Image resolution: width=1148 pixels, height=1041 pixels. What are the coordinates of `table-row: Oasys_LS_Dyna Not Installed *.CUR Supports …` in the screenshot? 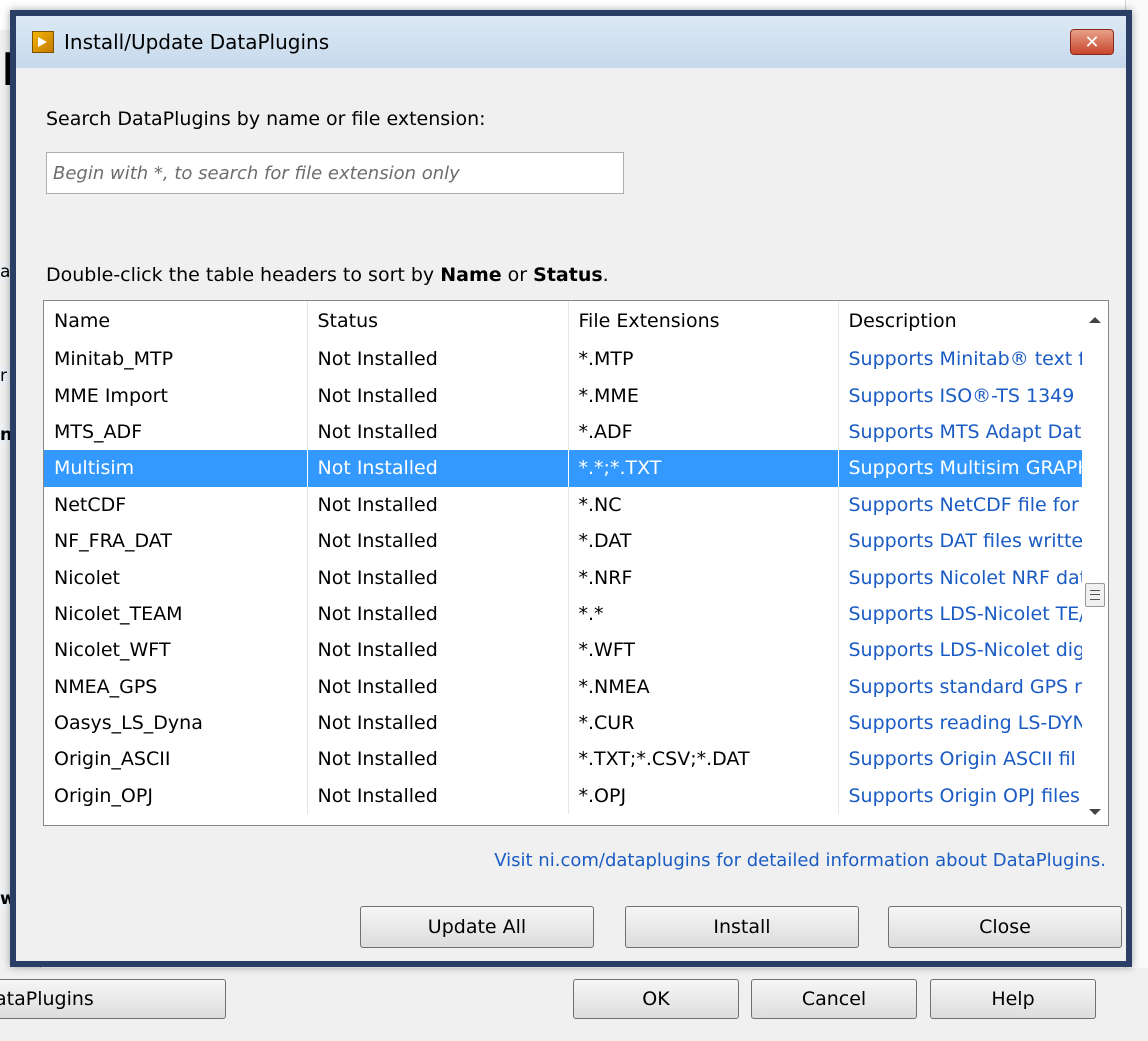 It's located at (563, 723).